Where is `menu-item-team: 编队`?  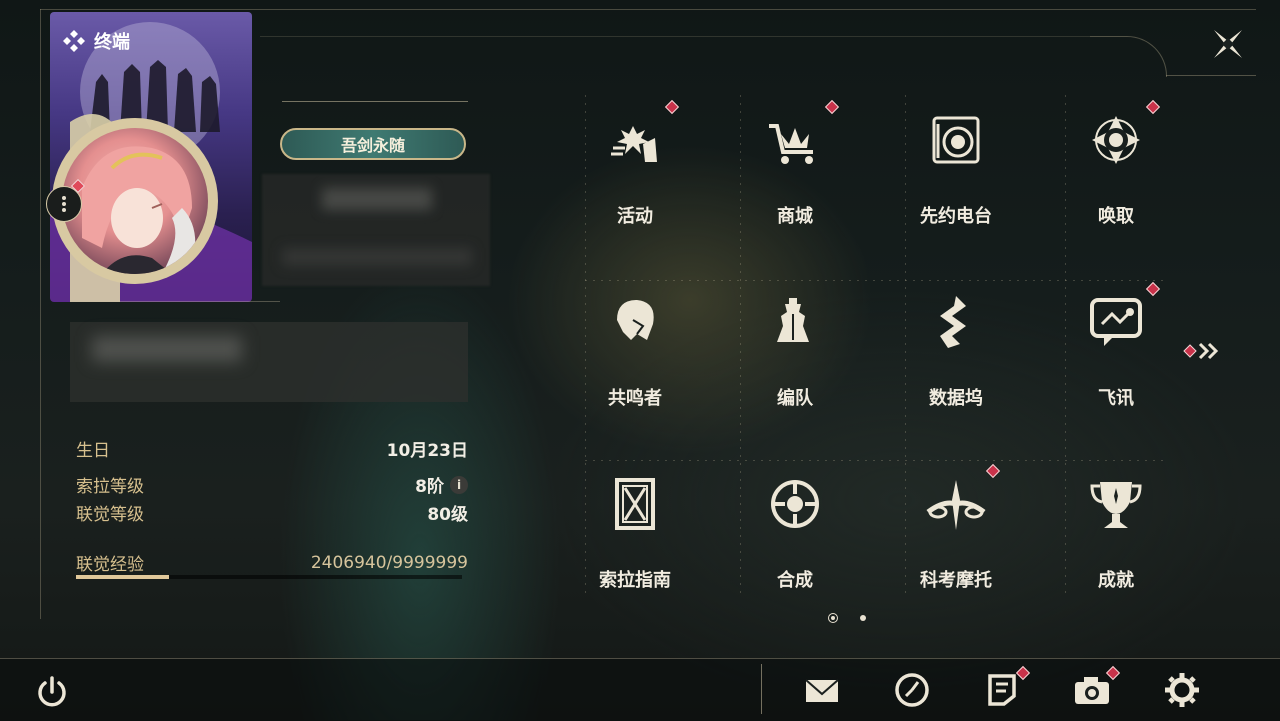 menu-item-team: 编队 is located at coordinates (795, 352).